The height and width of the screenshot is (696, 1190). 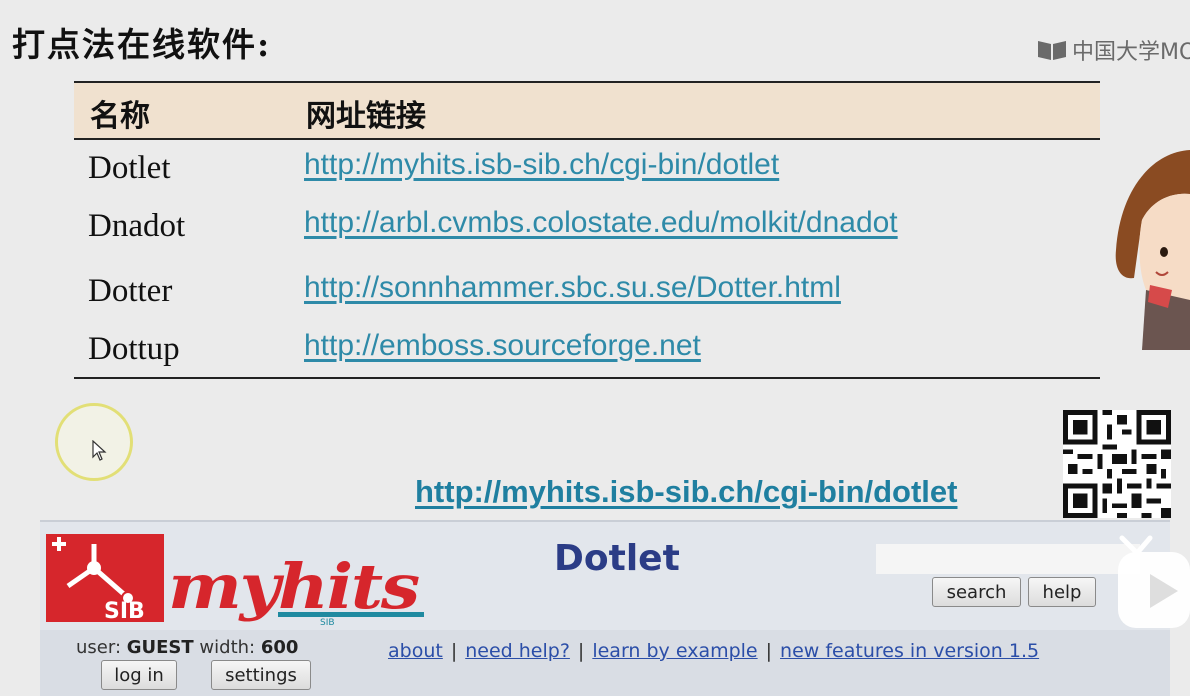 I want to click on play-icon, so click(x=1153, y=580).